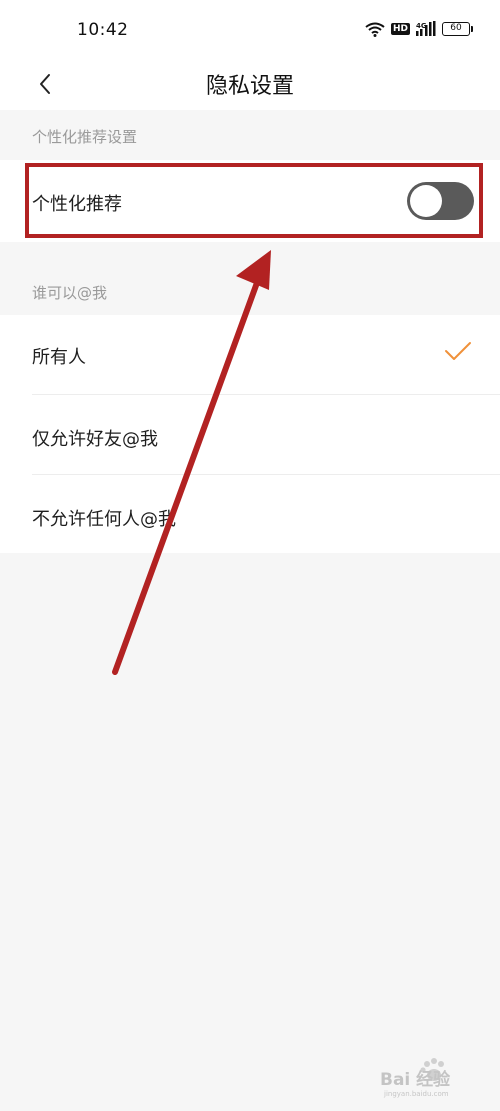 This screenshot has height=1111, width=500. Describe the element at coordinates (458, 351) in the screenshot. I see `checkmark-icon` at that location.